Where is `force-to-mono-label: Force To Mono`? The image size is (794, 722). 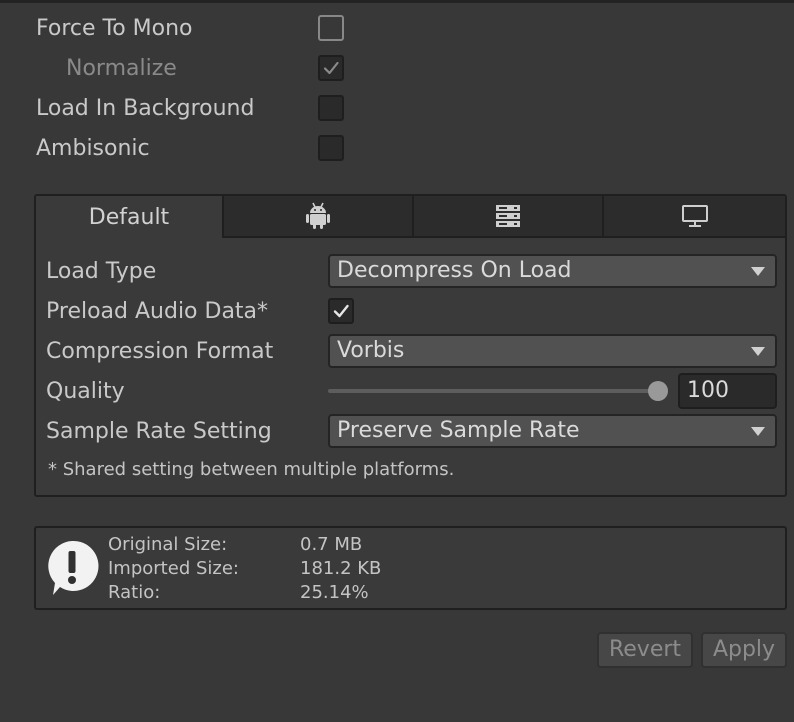 force-to-mono-label: Force To Mono is located at coordinates (114, 28).